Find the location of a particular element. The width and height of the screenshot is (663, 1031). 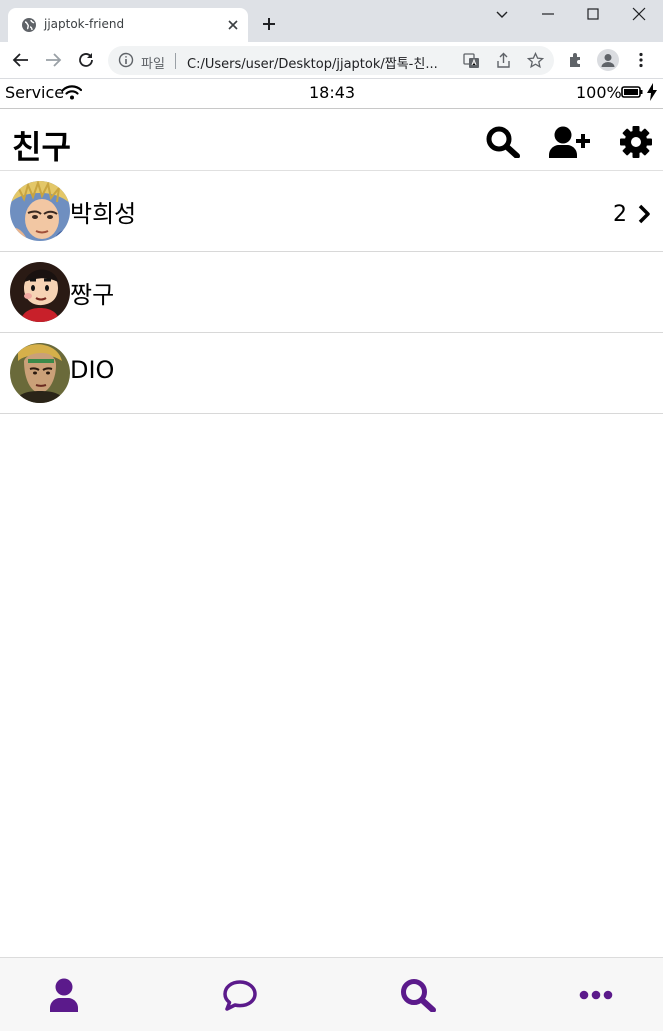

friend-row: 박희성 2 is located at coordinates (331, 211).